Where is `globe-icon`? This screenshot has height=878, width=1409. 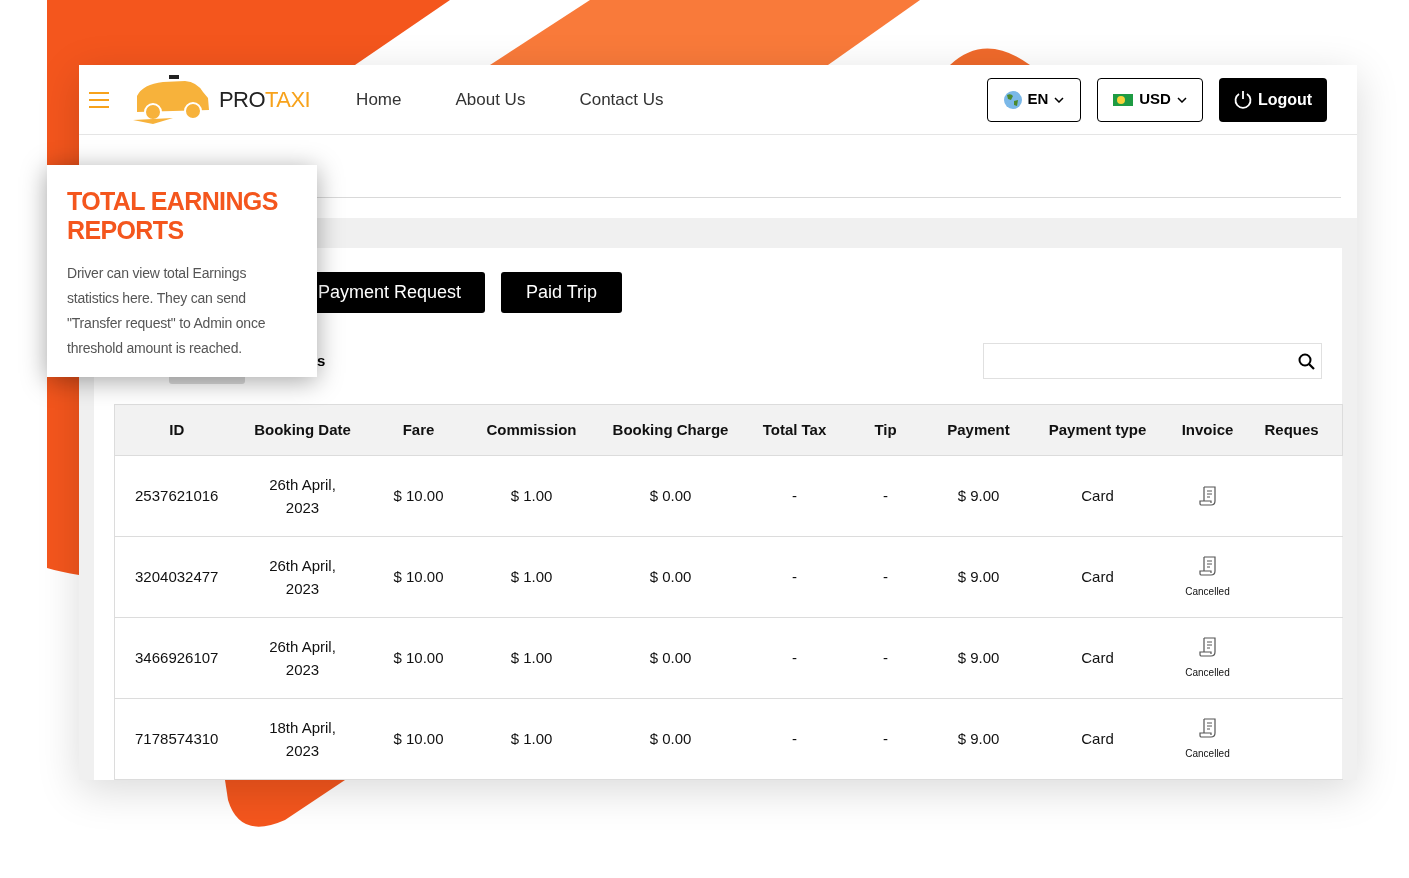 globe-icon is located at coordinates (1012, 99).